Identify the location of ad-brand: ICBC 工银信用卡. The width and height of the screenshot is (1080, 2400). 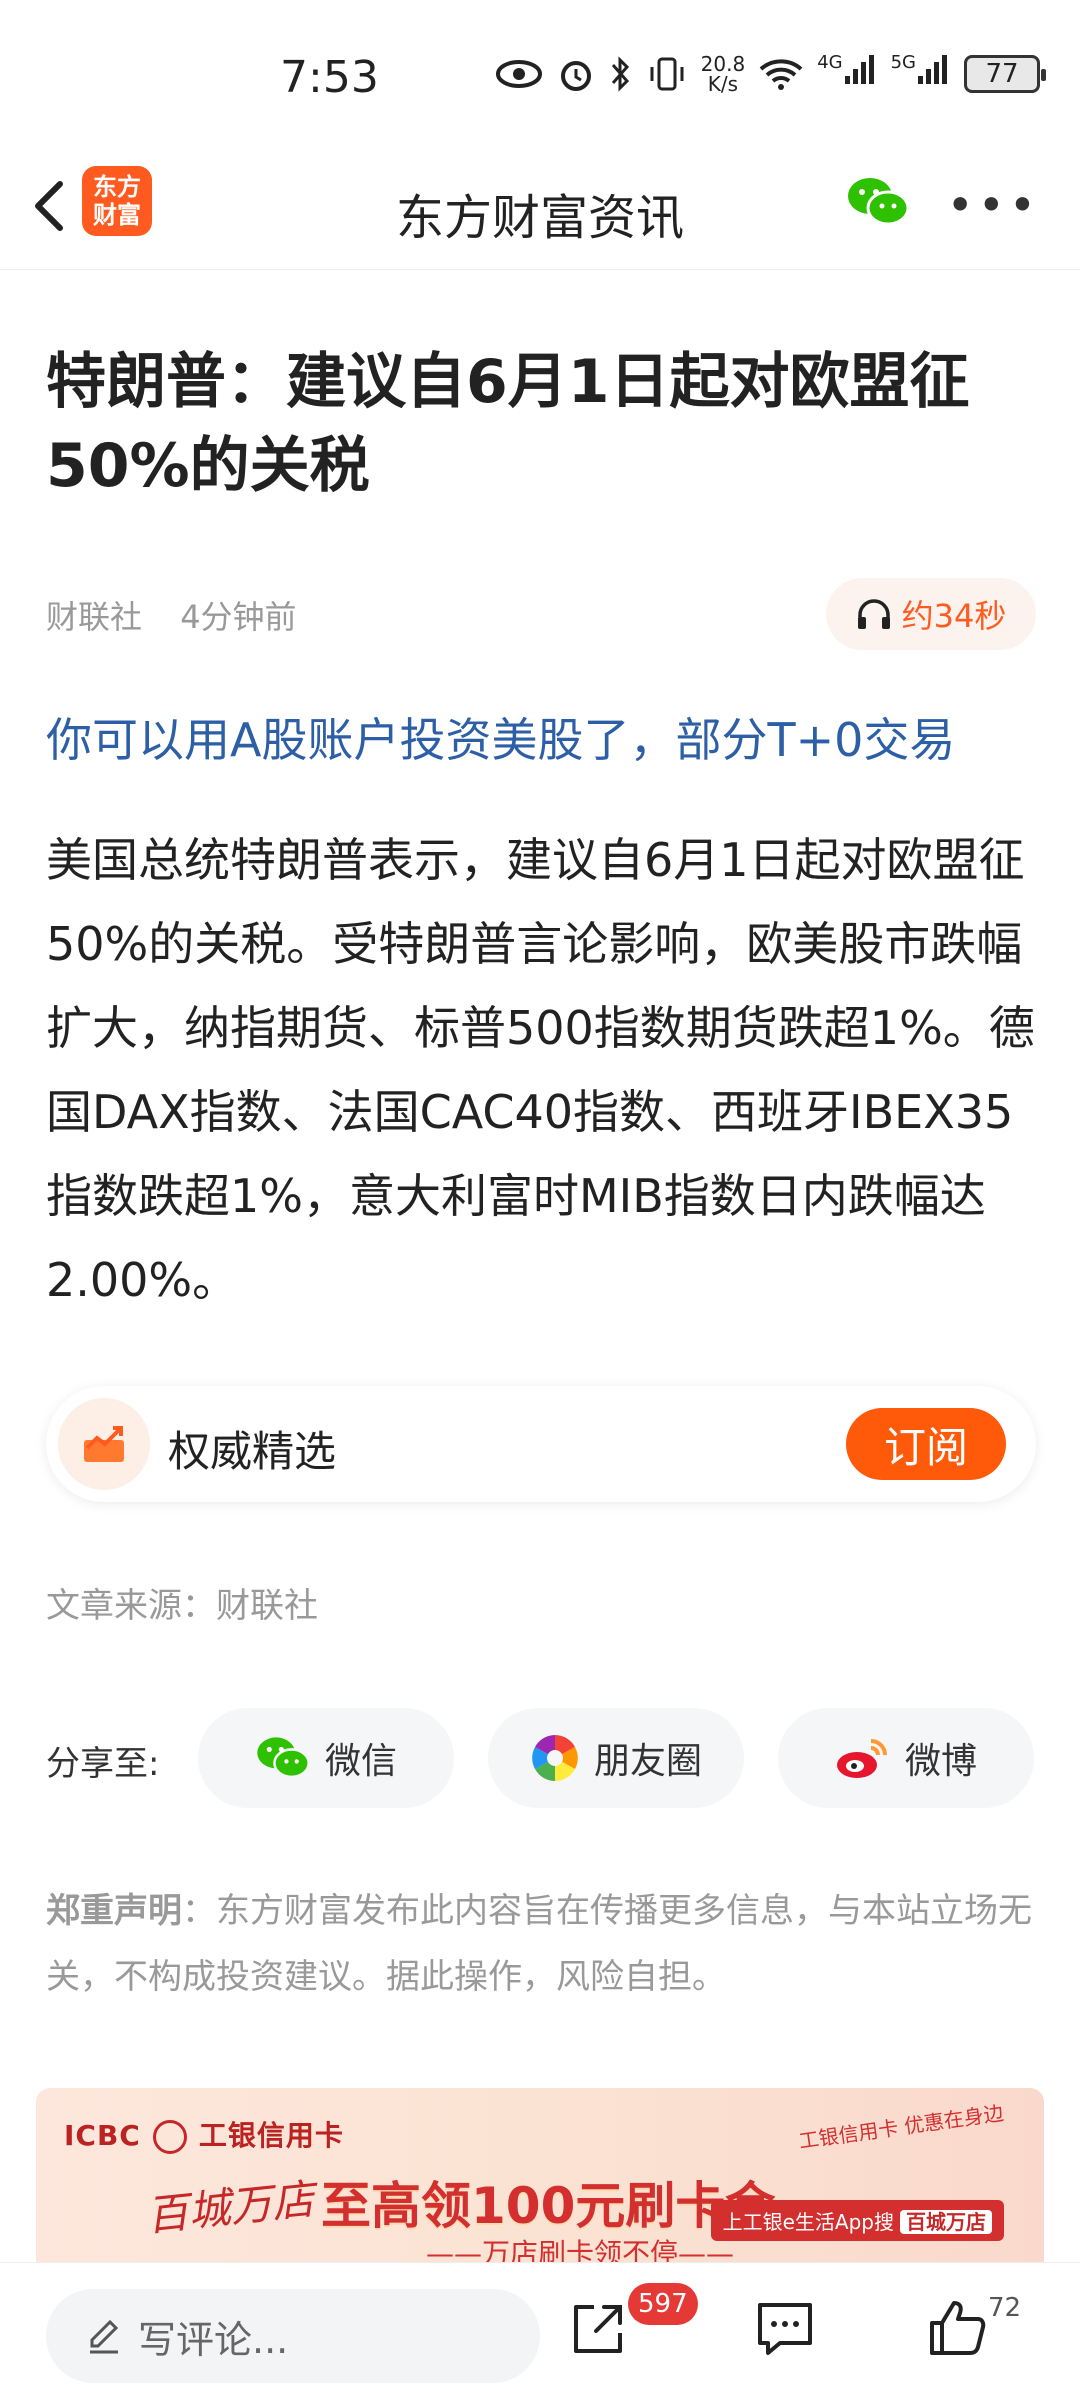
(204, 2134).